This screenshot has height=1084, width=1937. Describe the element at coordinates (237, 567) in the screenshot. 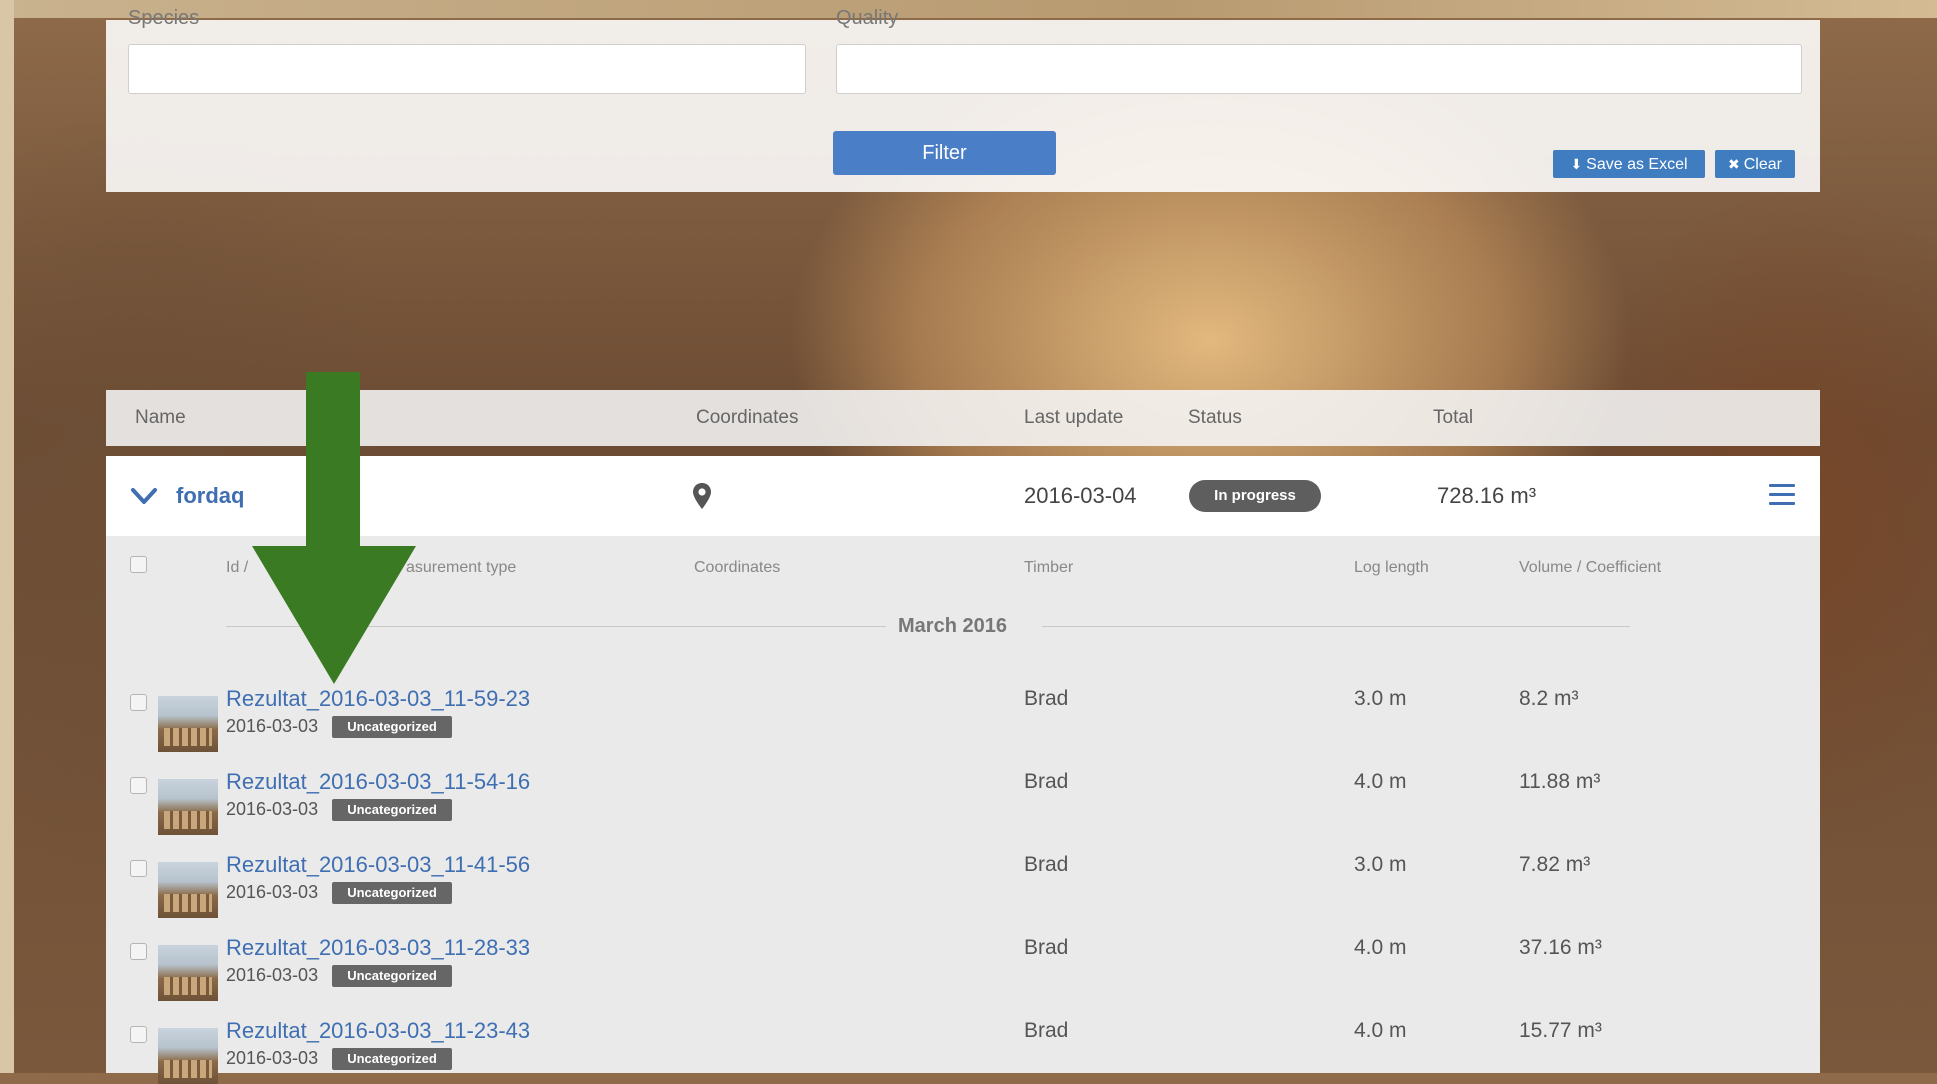

I see `subheader-id-left: Id /` at that location.